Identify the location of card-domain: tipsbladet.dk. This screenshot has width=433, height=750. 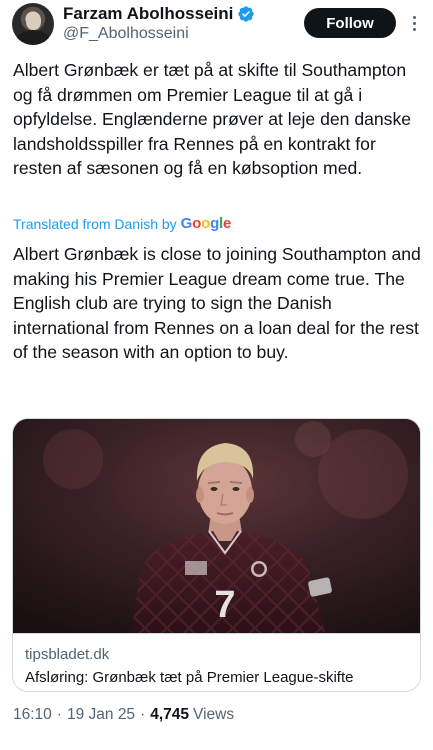
(67, 654).